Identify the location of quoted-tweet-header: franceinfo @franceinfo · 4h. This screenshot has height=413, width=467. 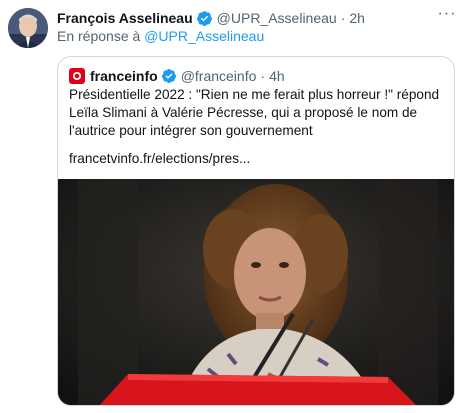
(177, 76).